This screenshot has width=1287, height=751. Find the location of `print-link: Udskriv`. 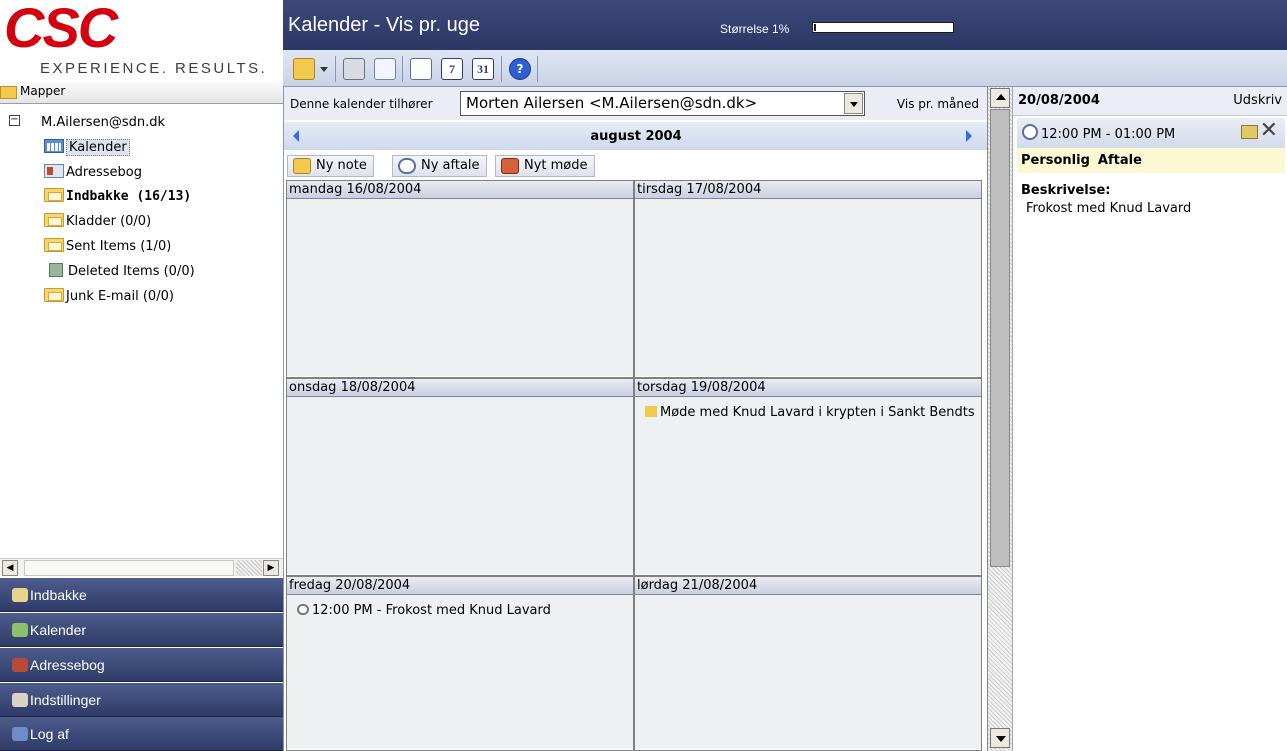

print-link: Udskriv is located at coordinates (1257, 100).